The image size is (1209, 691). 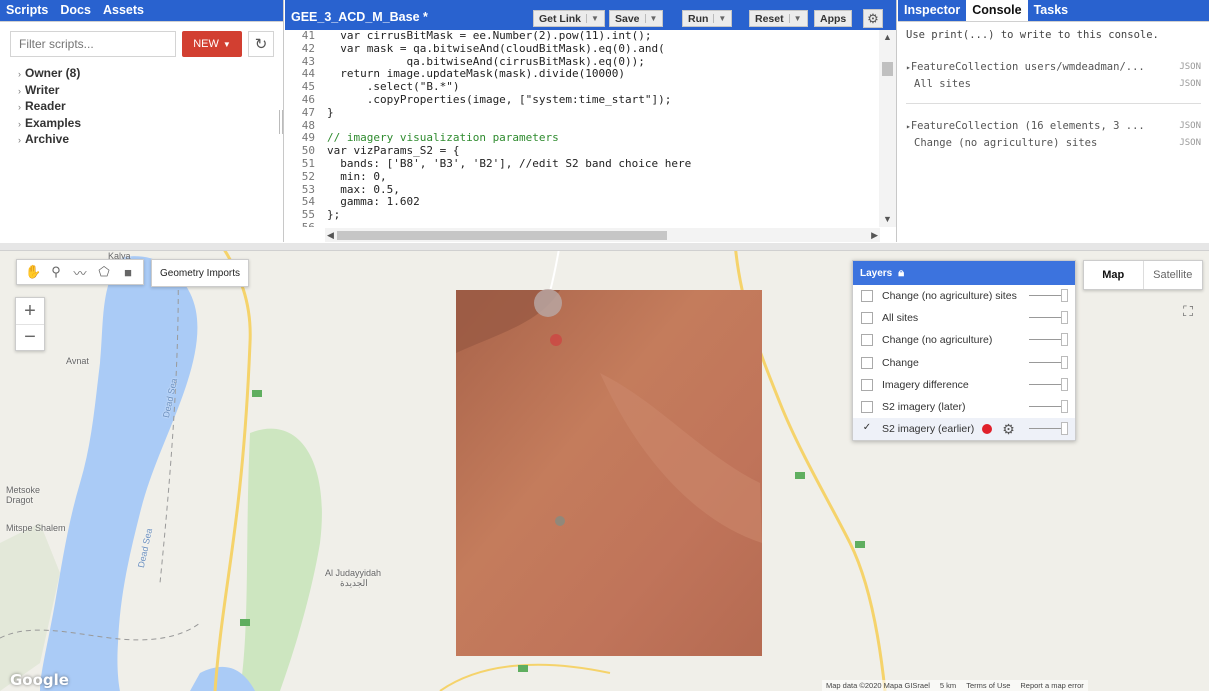 I want to click on polygon-icon: ⬠, so click(x=104, y=272).